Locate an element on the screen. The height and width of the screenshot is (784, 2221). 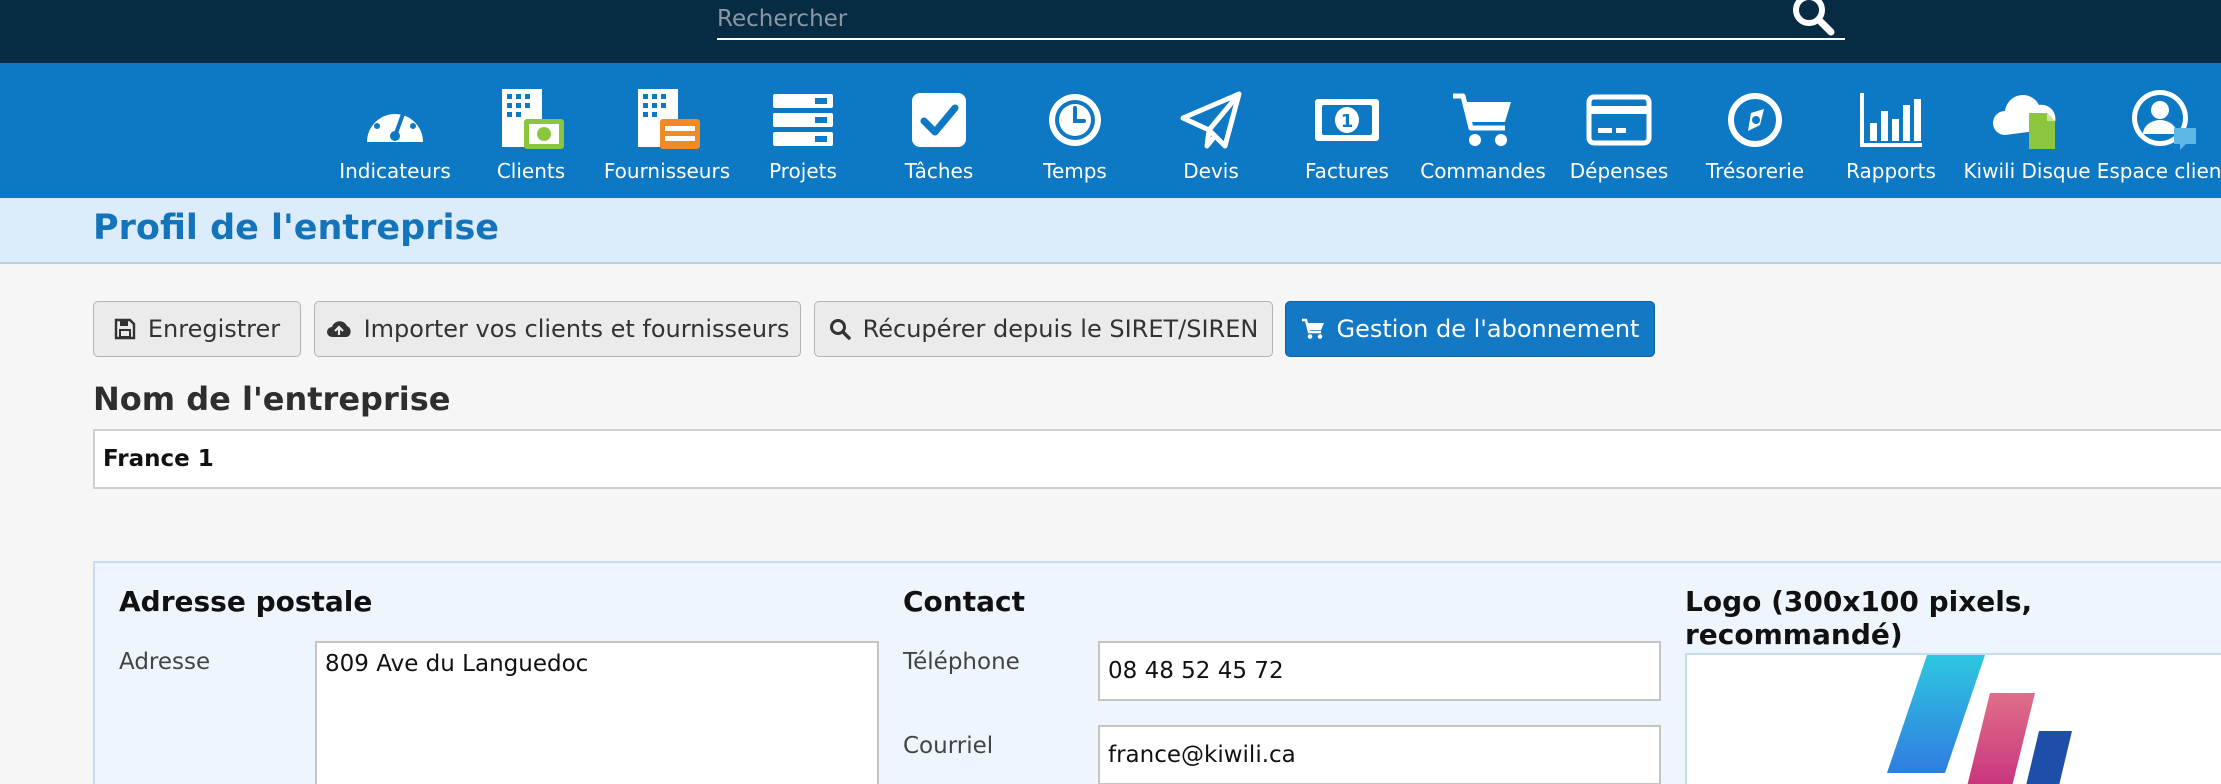
company-name-input is located at coordinates (1157, 459).